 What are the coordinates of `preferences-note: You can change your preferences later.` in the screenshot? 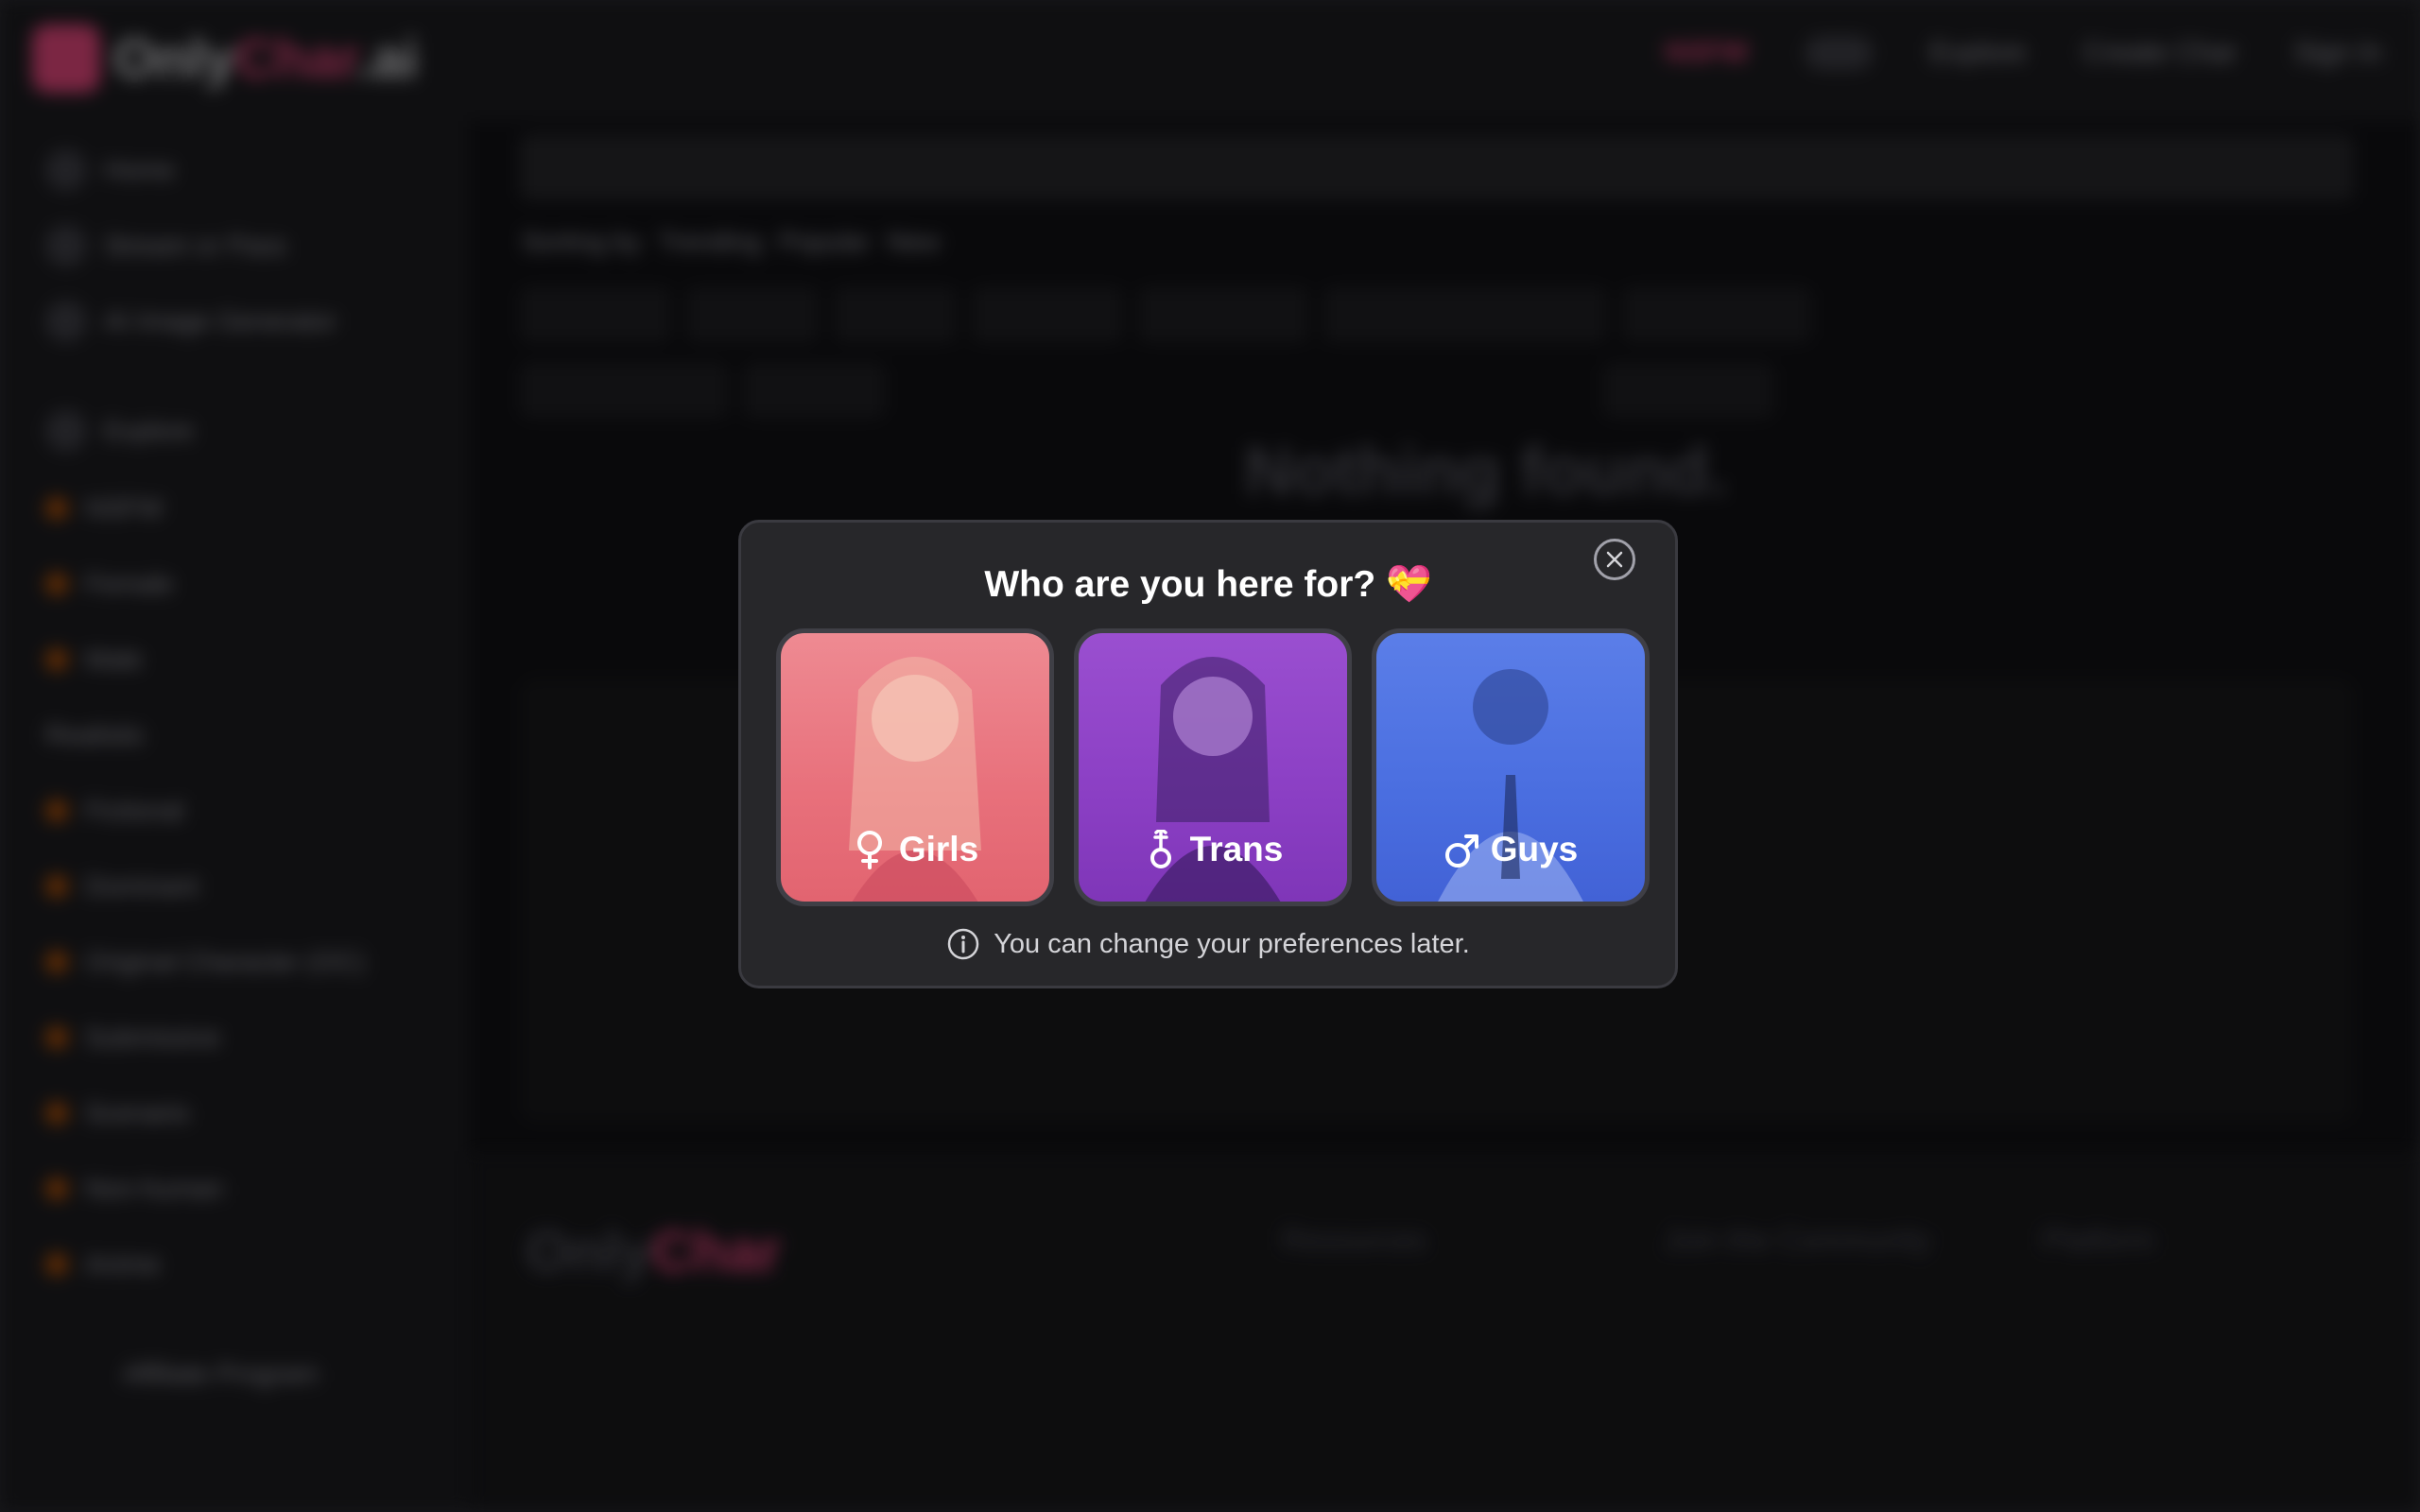 It's located at (1208, 944).